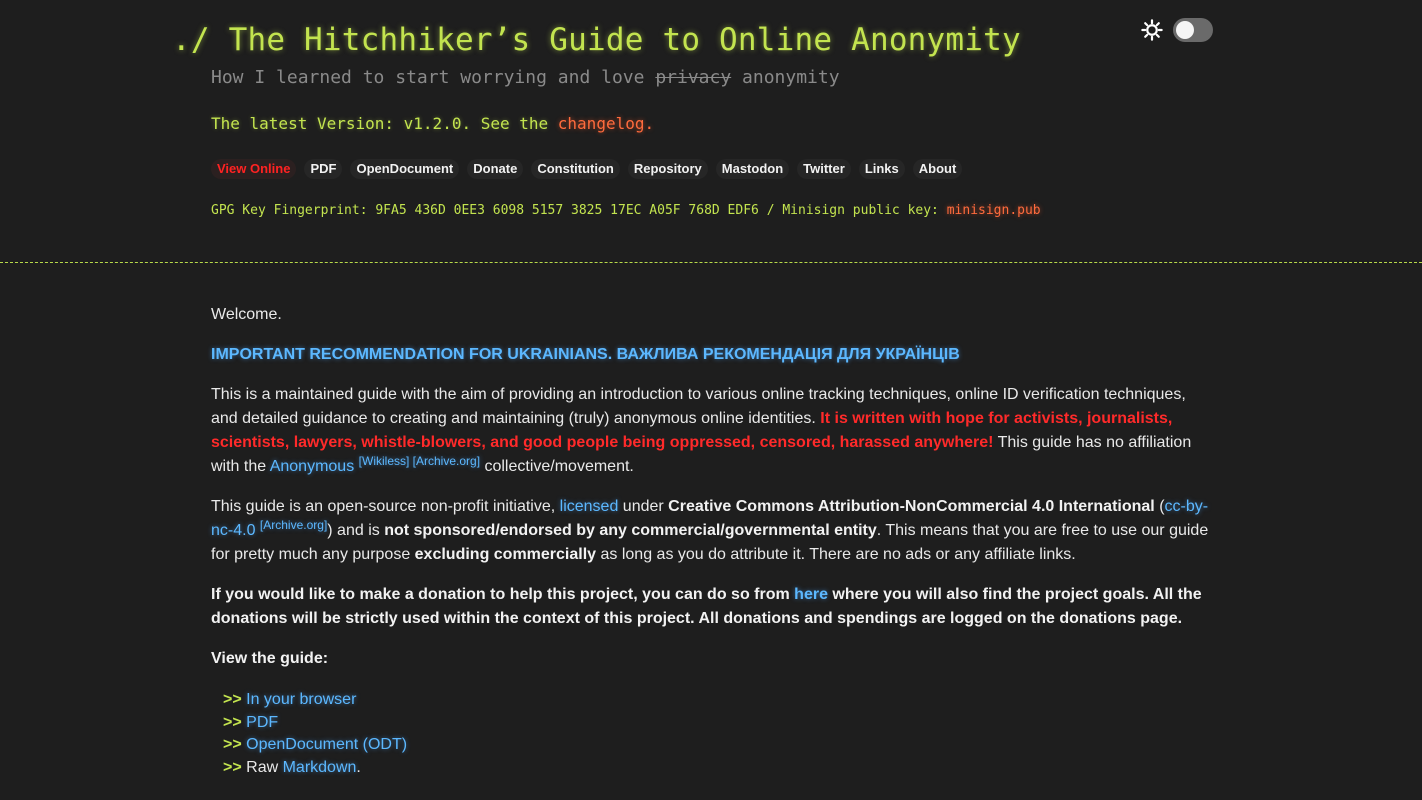 This screenshot has height=800, width=1422. I want to click on minisign-link: minisign.pub, so click(994, 210).